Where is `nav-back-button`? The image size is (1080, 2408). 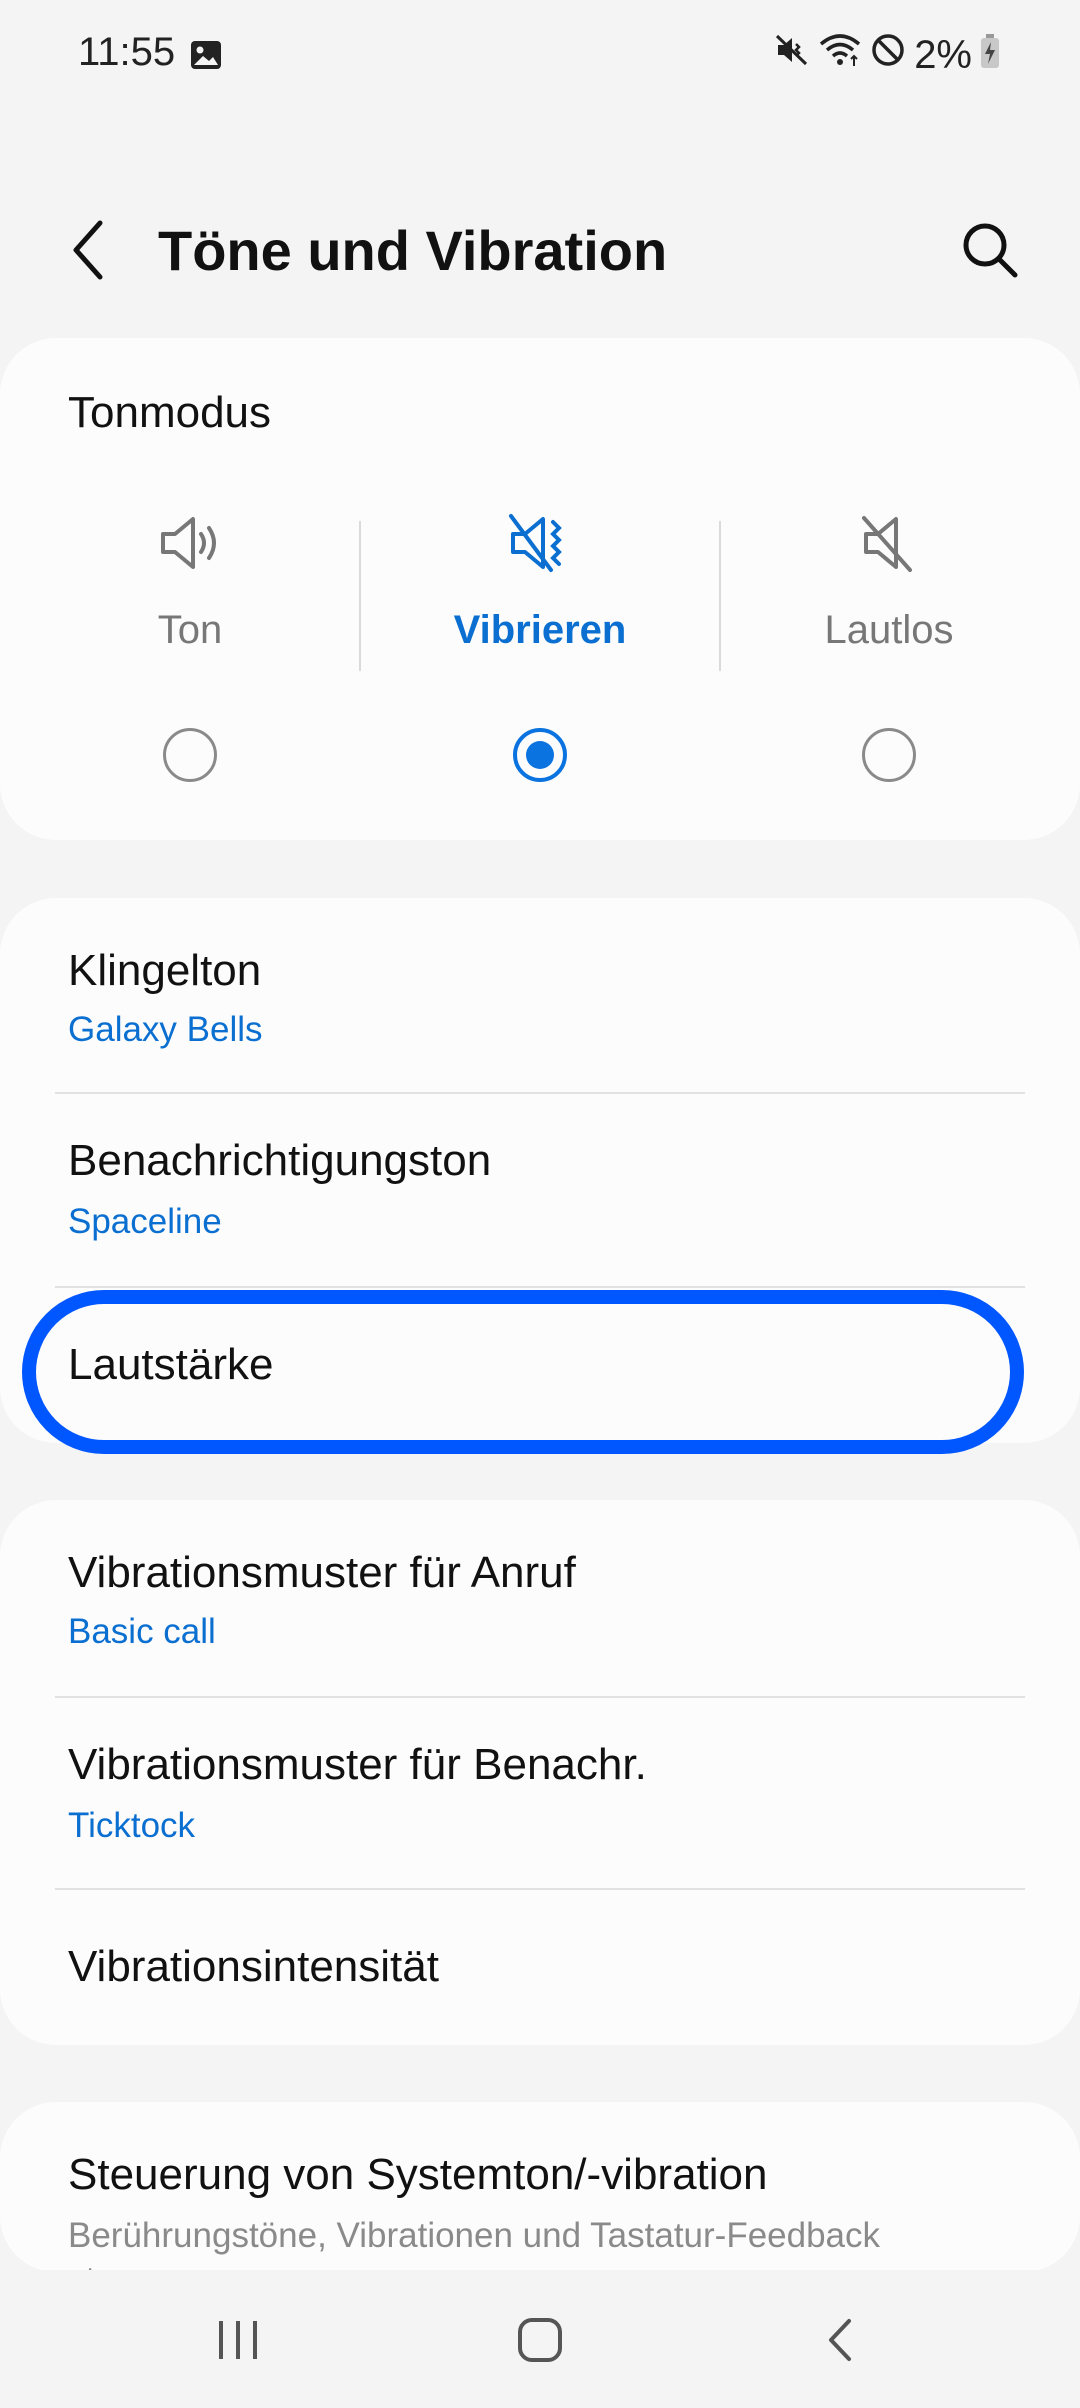 nav-back-button is located at coordinates (842, 2340).